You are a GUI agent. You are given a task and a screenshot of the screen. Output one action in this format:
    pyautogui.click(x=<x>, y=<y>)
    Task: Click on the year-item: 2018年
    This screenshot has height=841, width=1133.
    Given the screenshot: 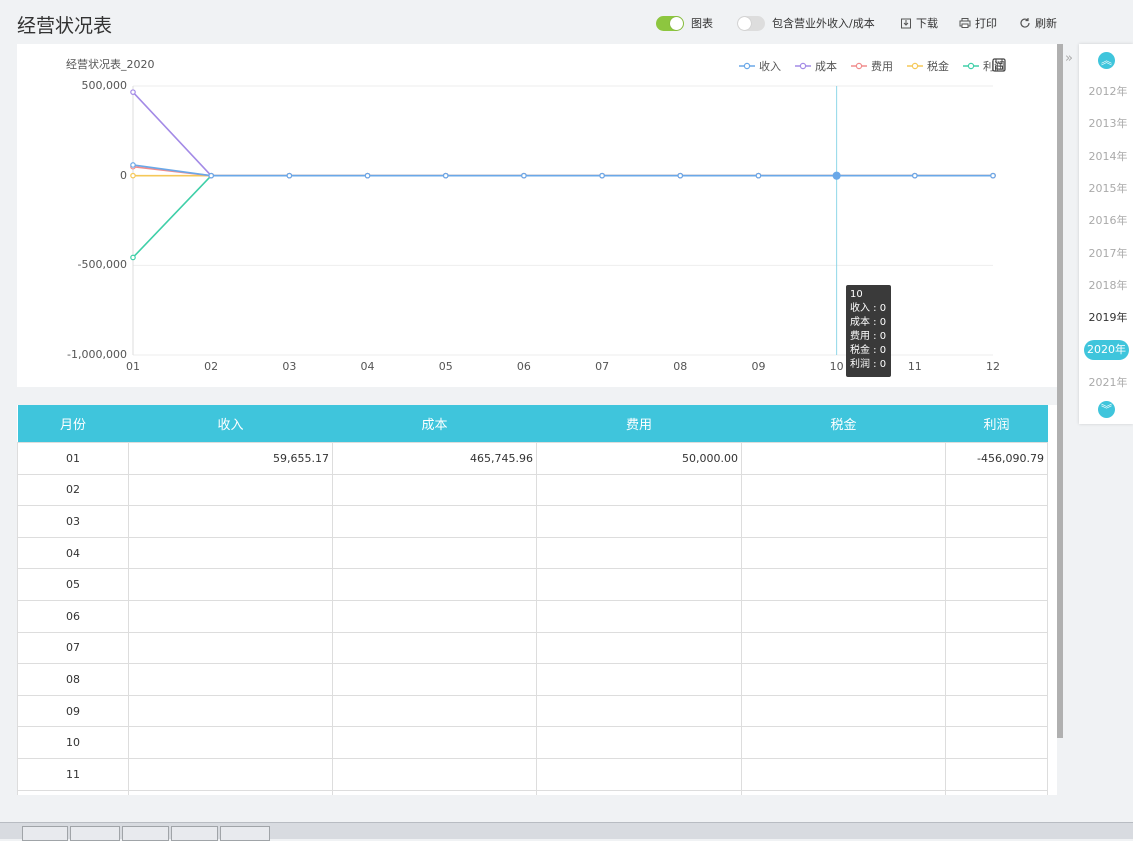 What is the action you would take?
    pyautogui.click(x=1108, y=286)
    